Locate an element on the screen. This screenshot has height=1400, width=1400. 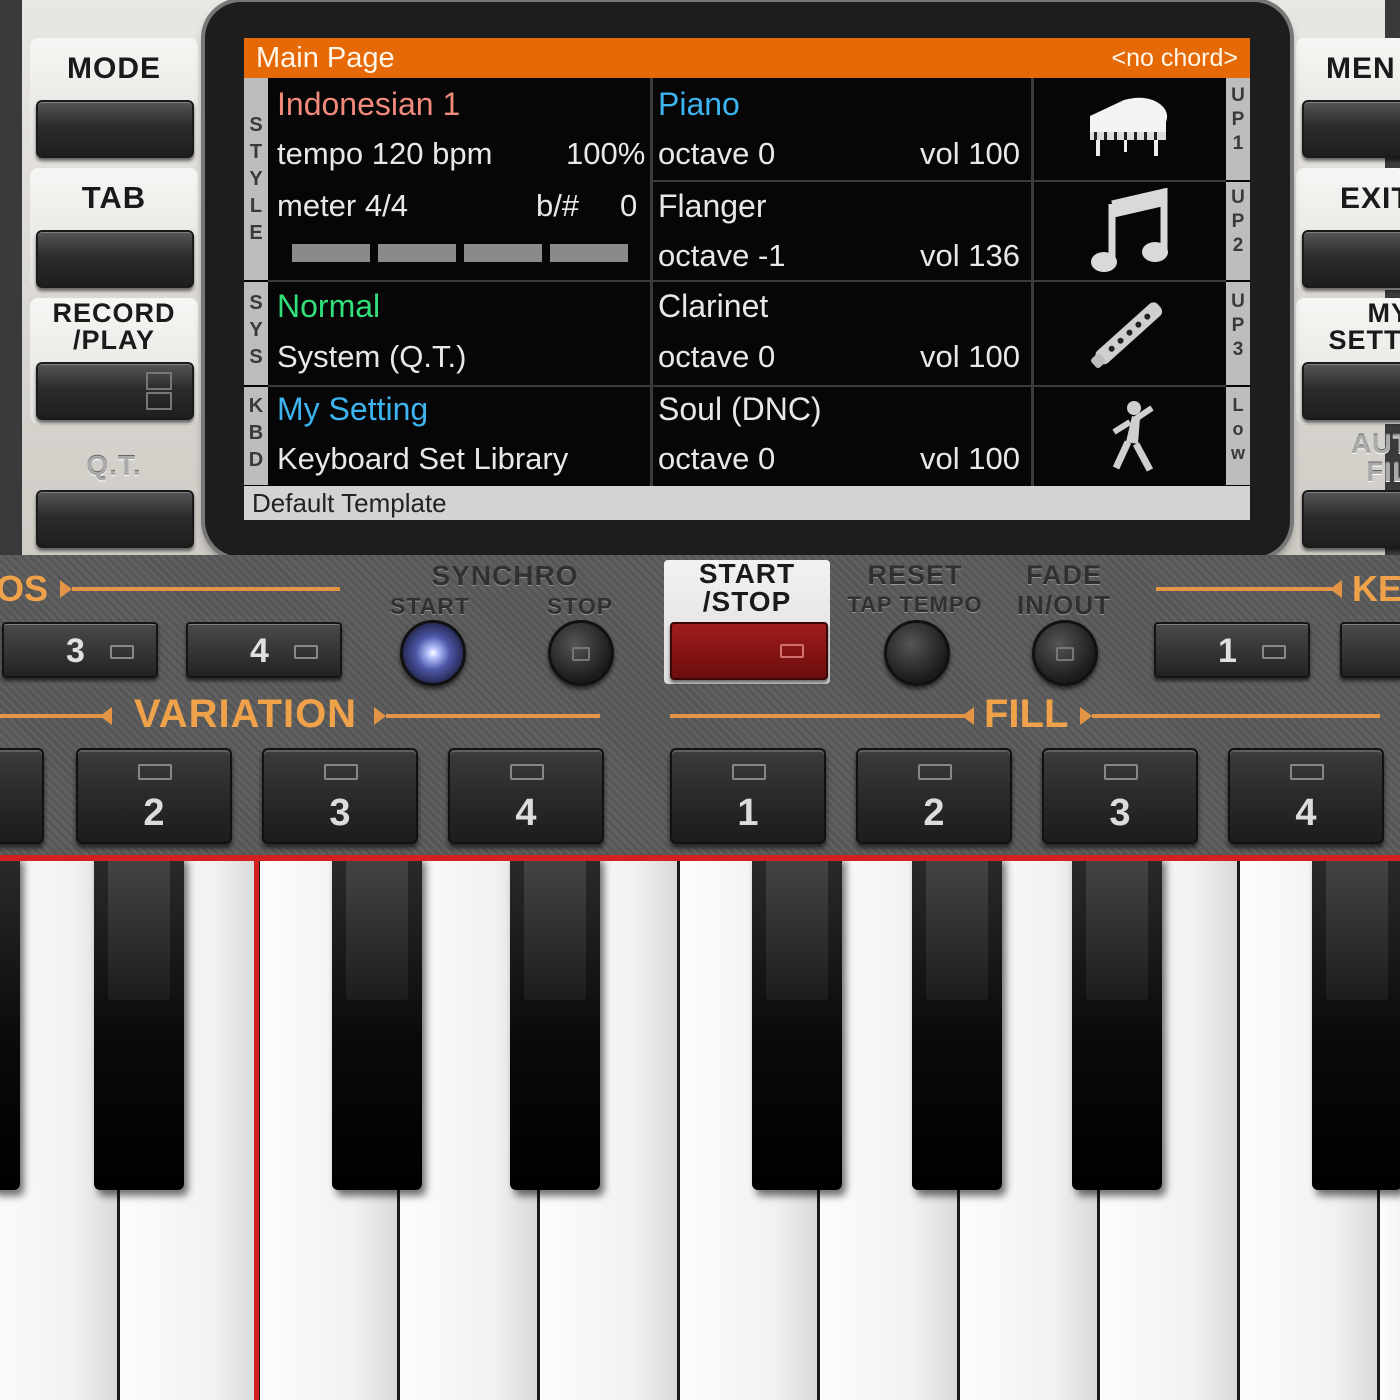
fade-in-out-button is located at coordinates (1065, 653).